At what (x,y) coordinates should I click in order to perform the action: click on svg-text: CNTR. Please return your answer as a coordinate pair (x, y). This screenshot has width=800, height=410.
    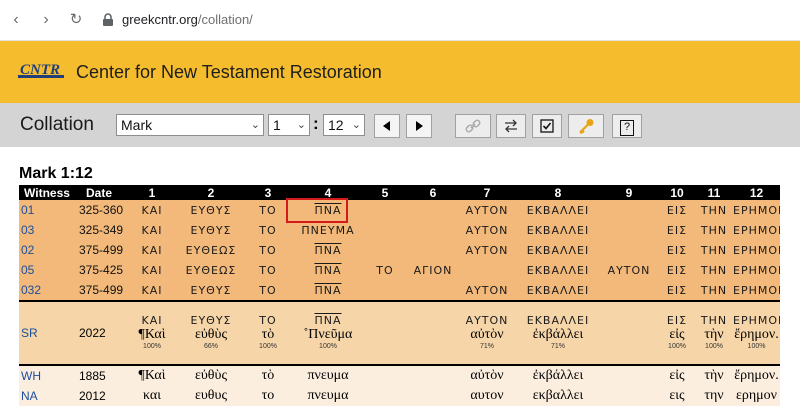
    Looking at the image, I should click on (40, 70).